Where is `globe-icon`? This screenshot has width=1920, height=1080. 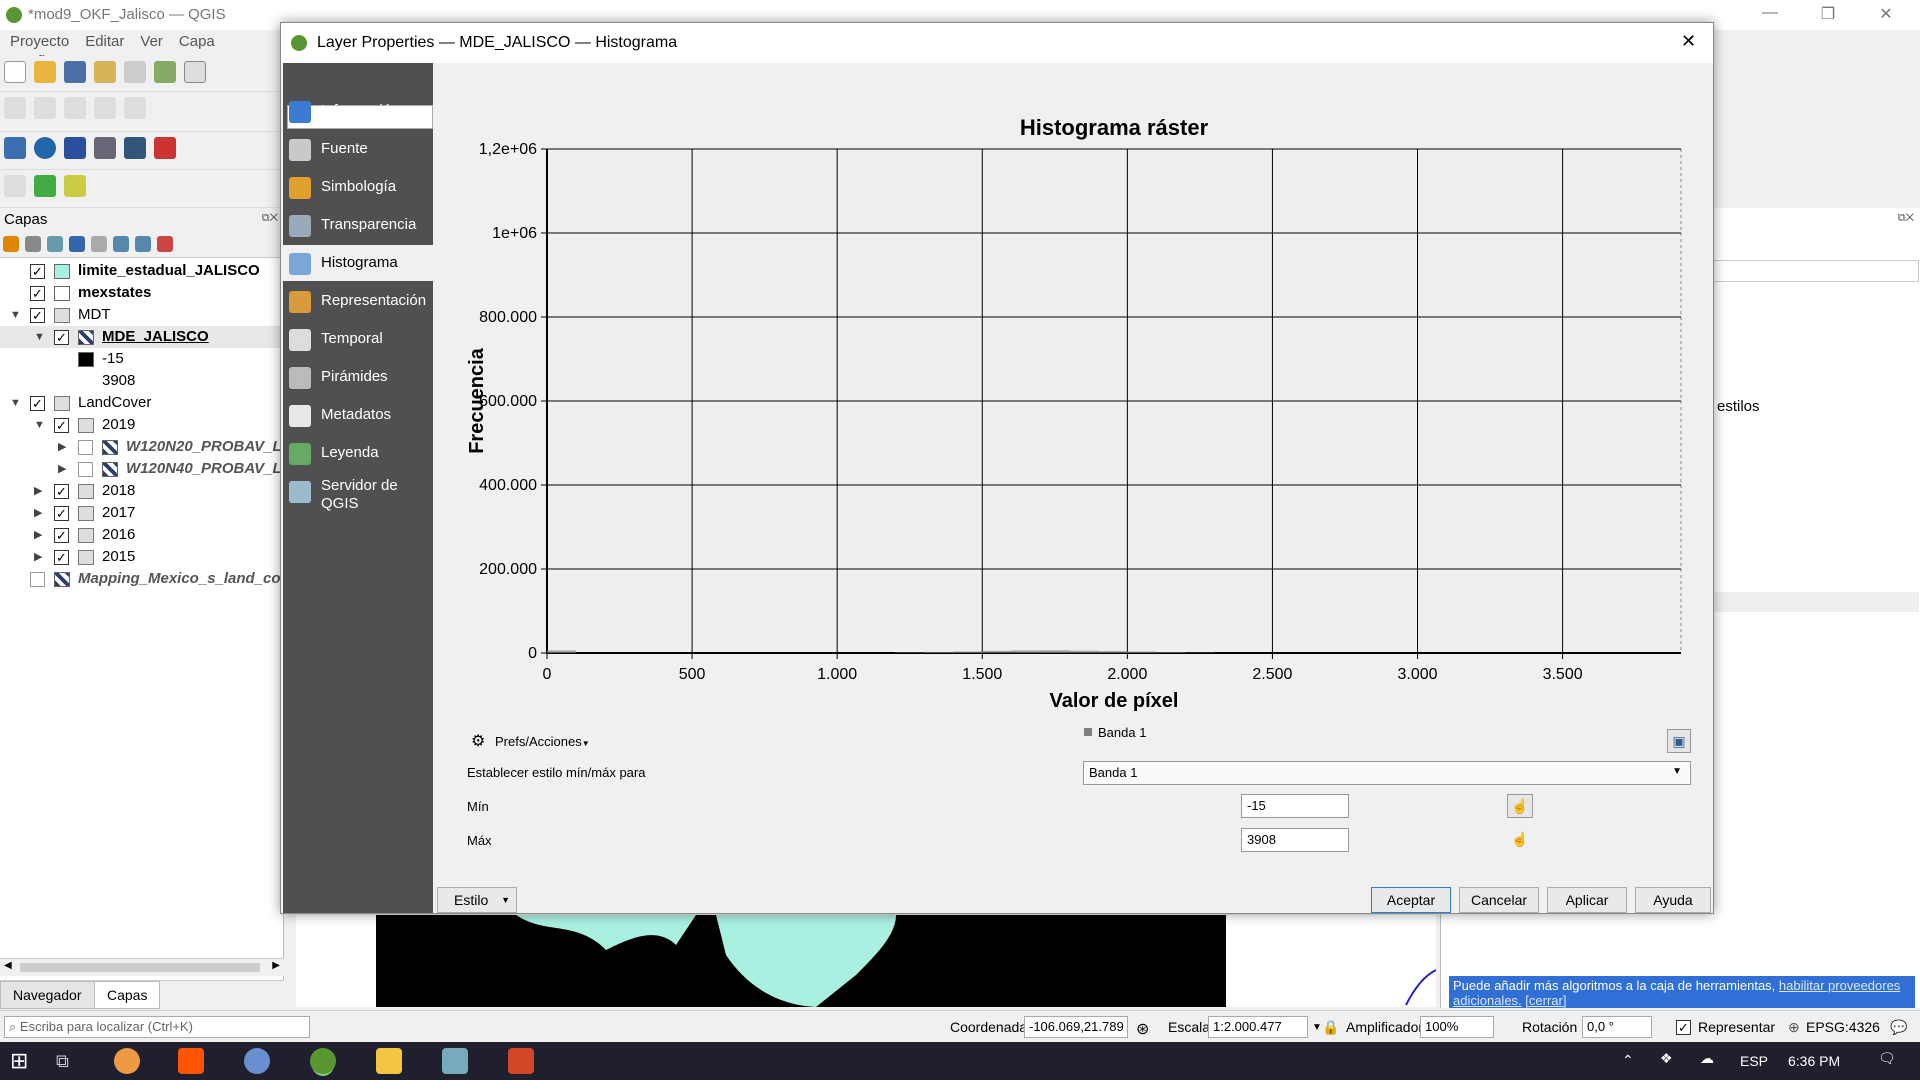 globe-icon is located at coordinates (45, 148).